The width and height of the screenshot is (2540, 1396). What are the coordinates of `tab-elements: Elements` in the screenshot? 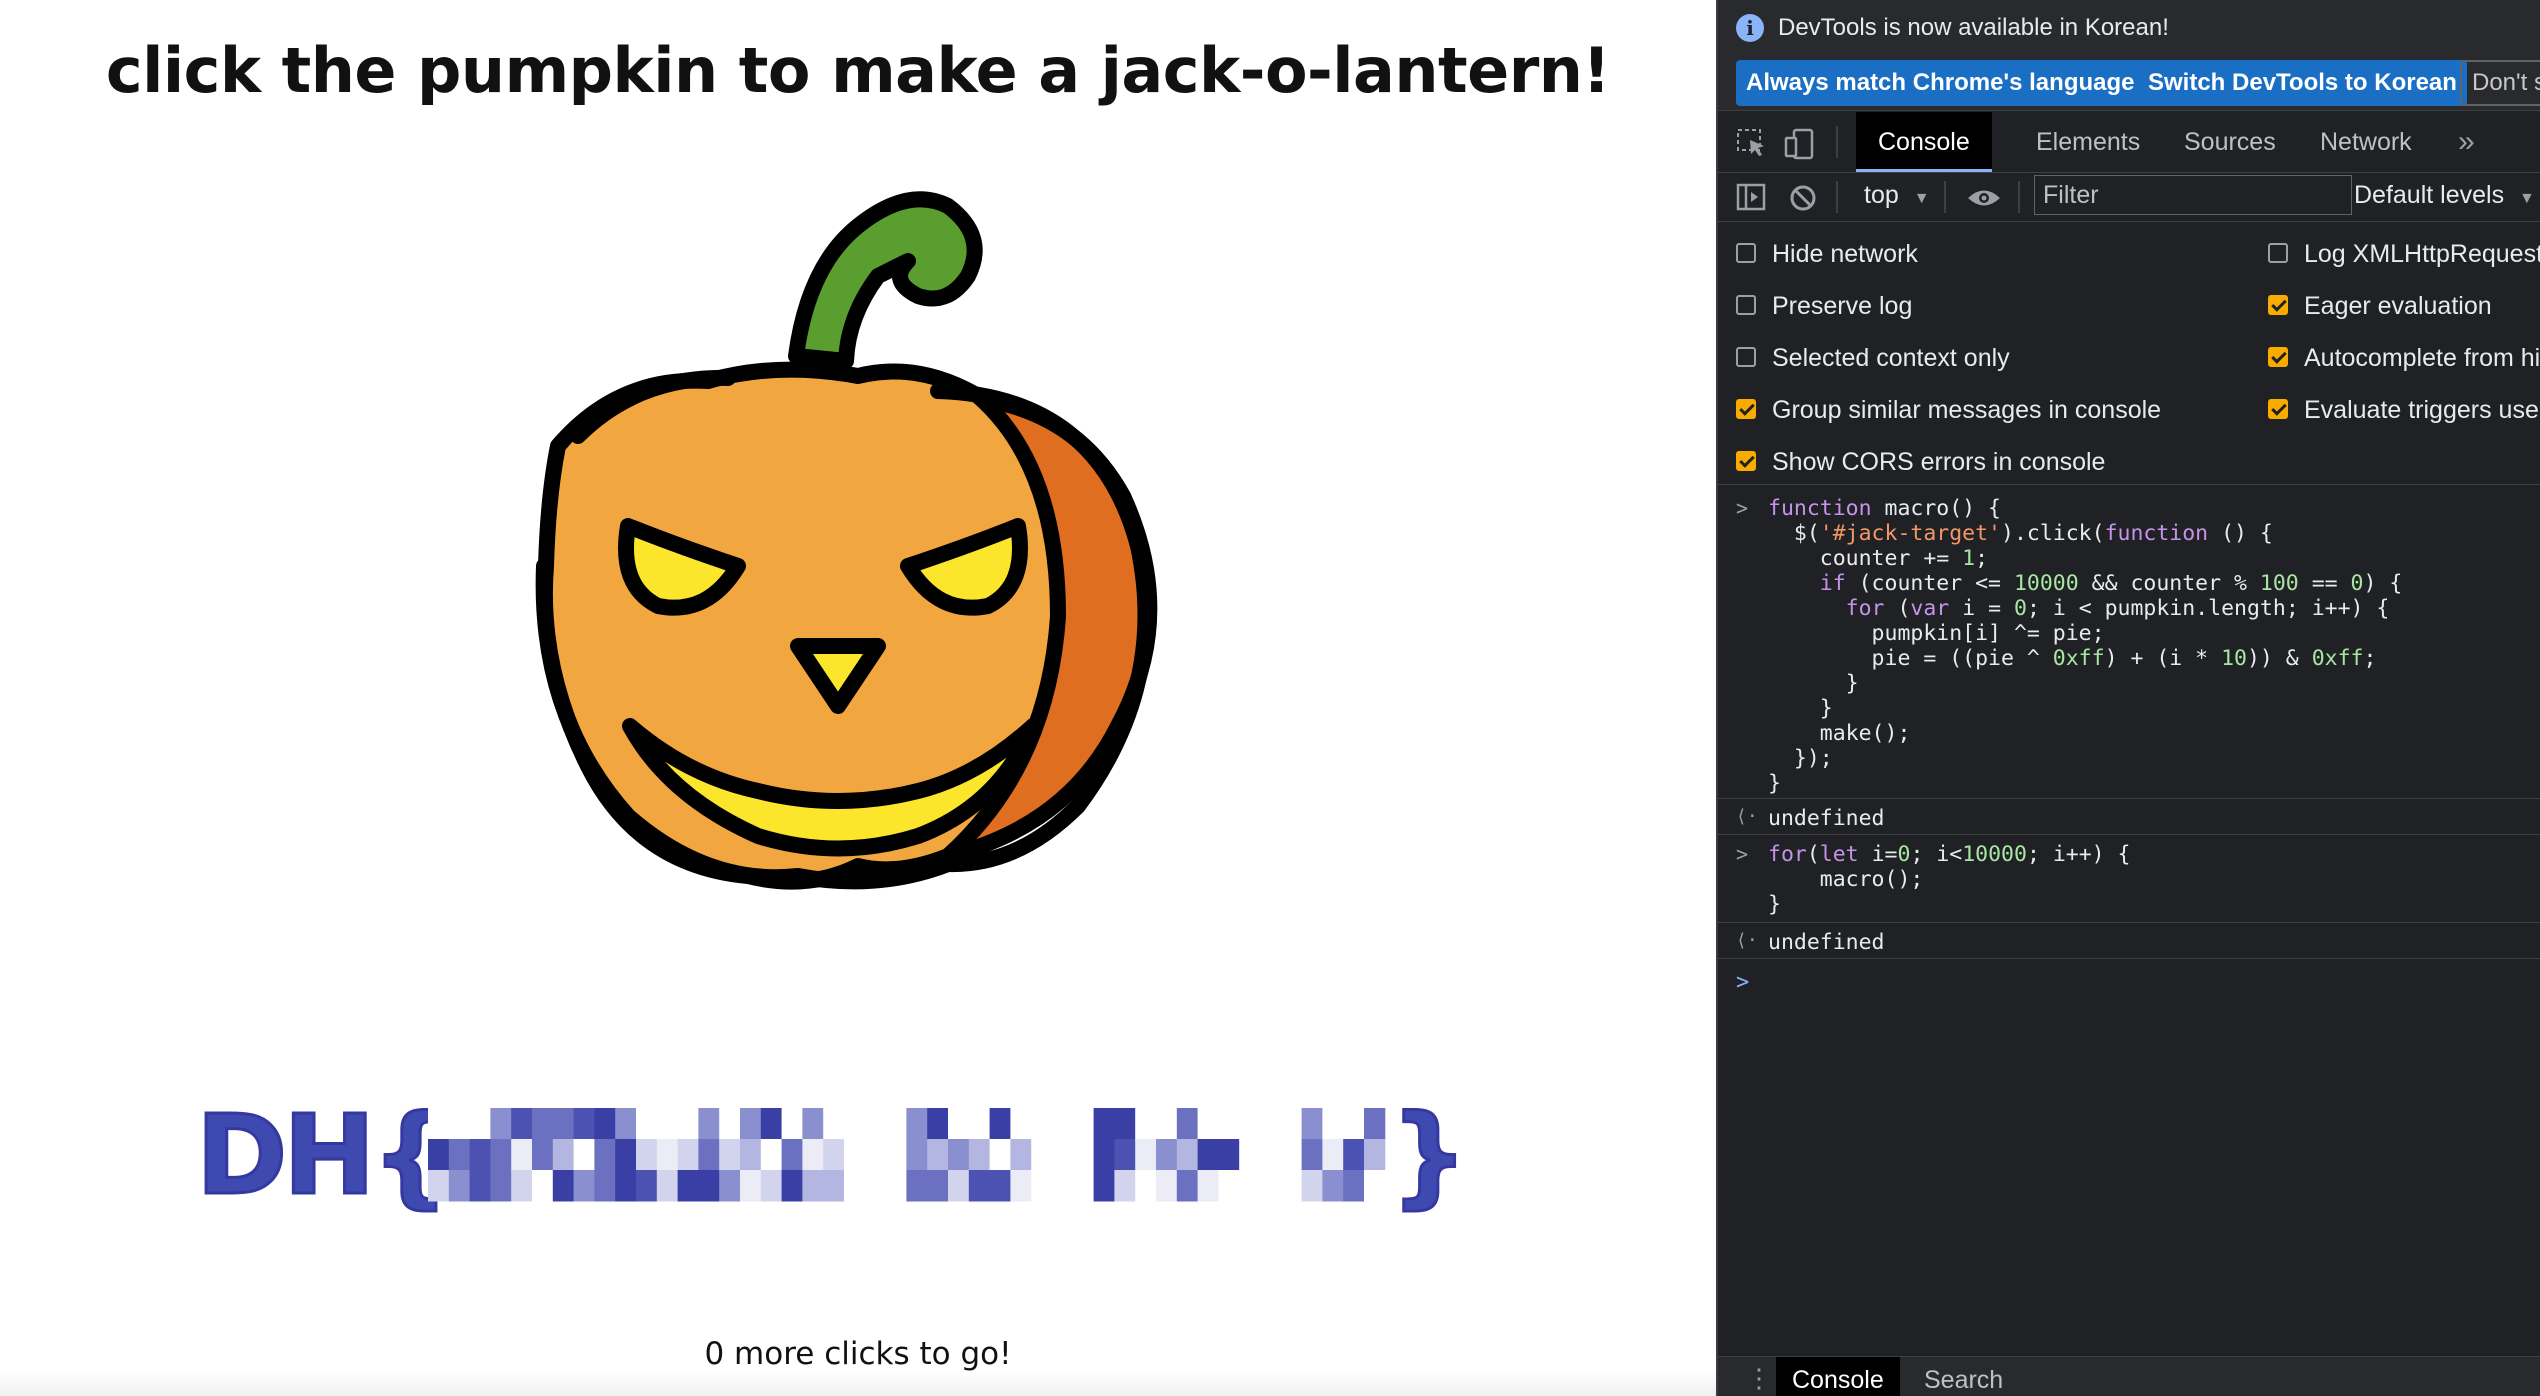 It's located at (2088, 142).